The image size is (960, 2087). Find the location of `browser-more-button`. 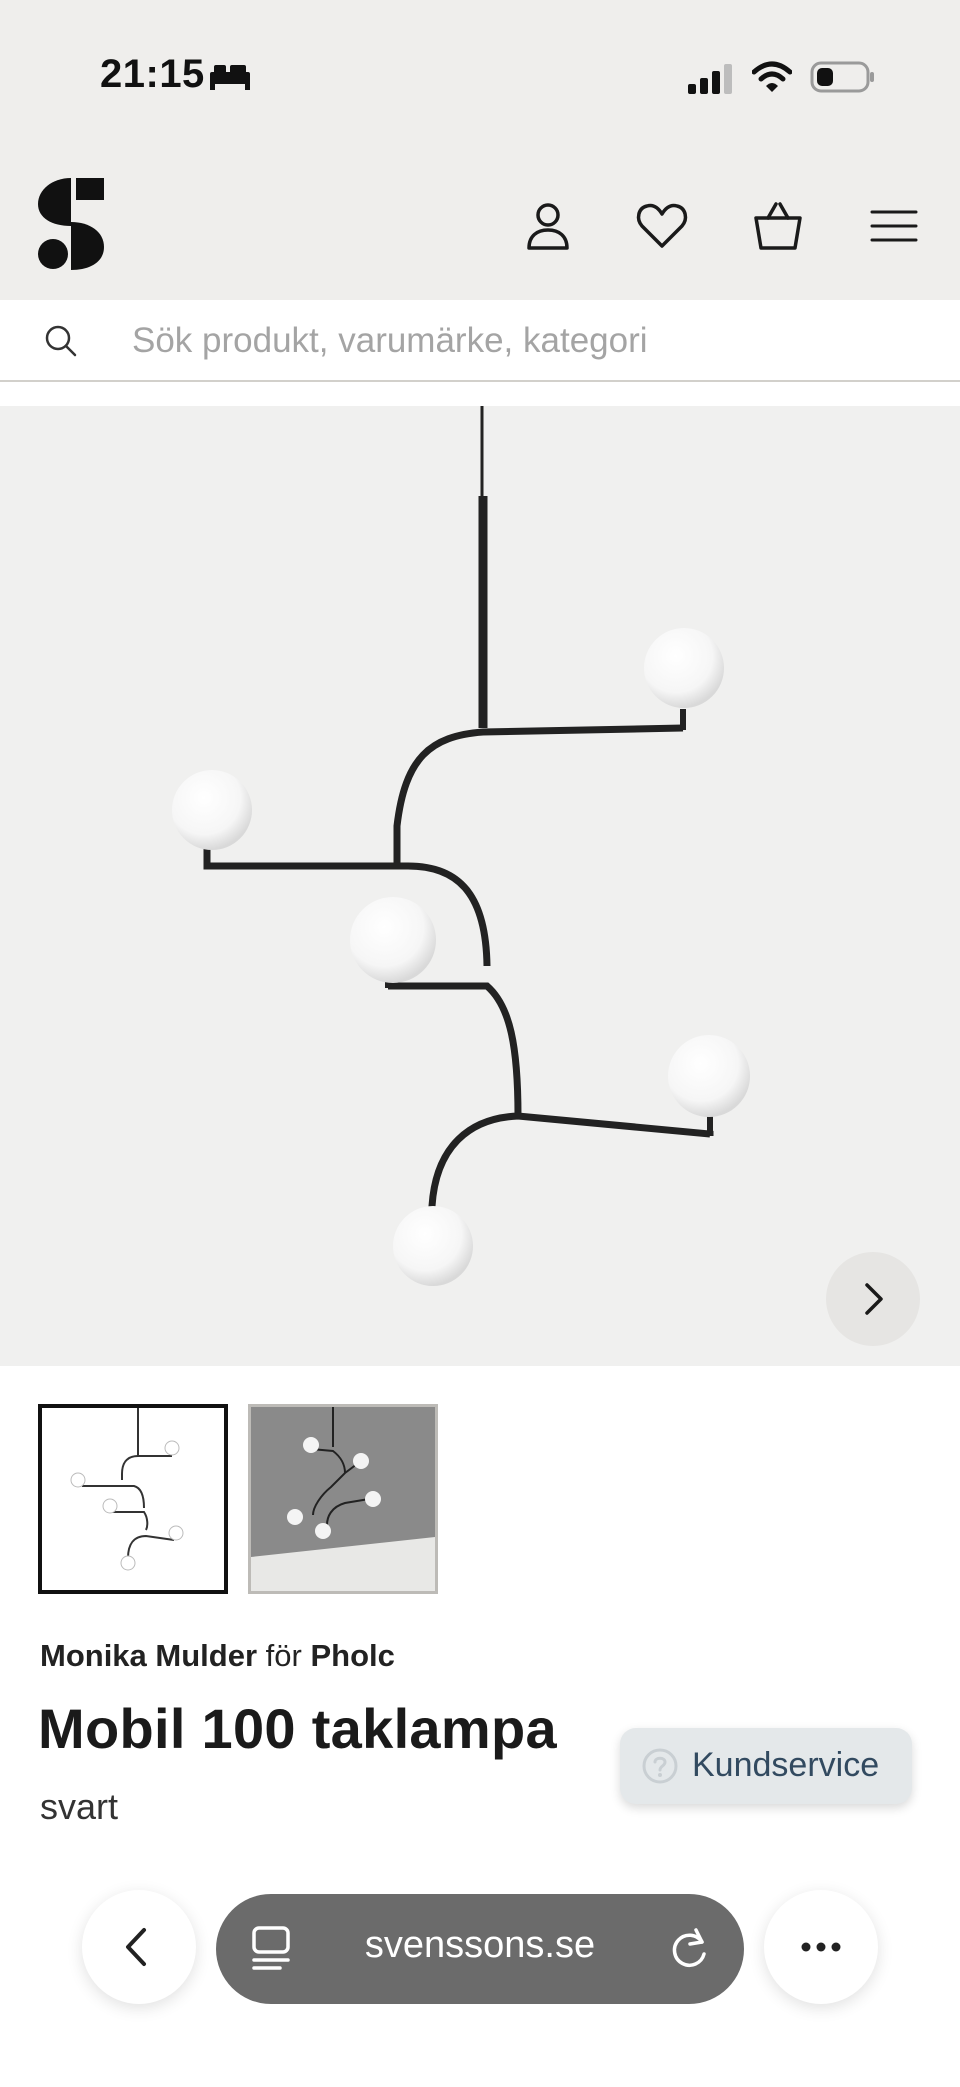

browser-more-button is located at coordinates (821, 1947).